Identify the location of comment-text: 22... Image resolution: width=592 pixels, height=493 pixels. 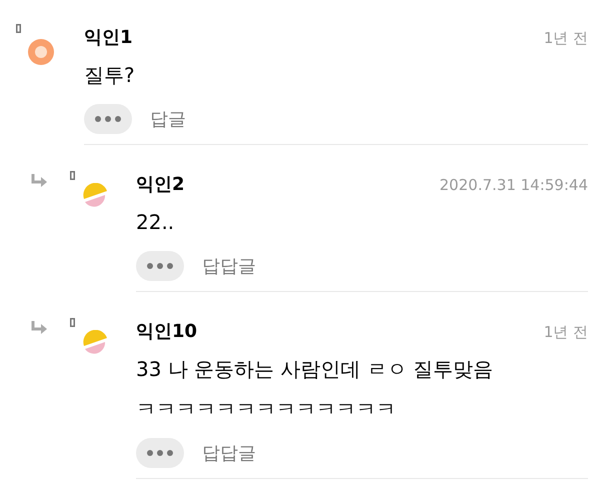
(156, 222).